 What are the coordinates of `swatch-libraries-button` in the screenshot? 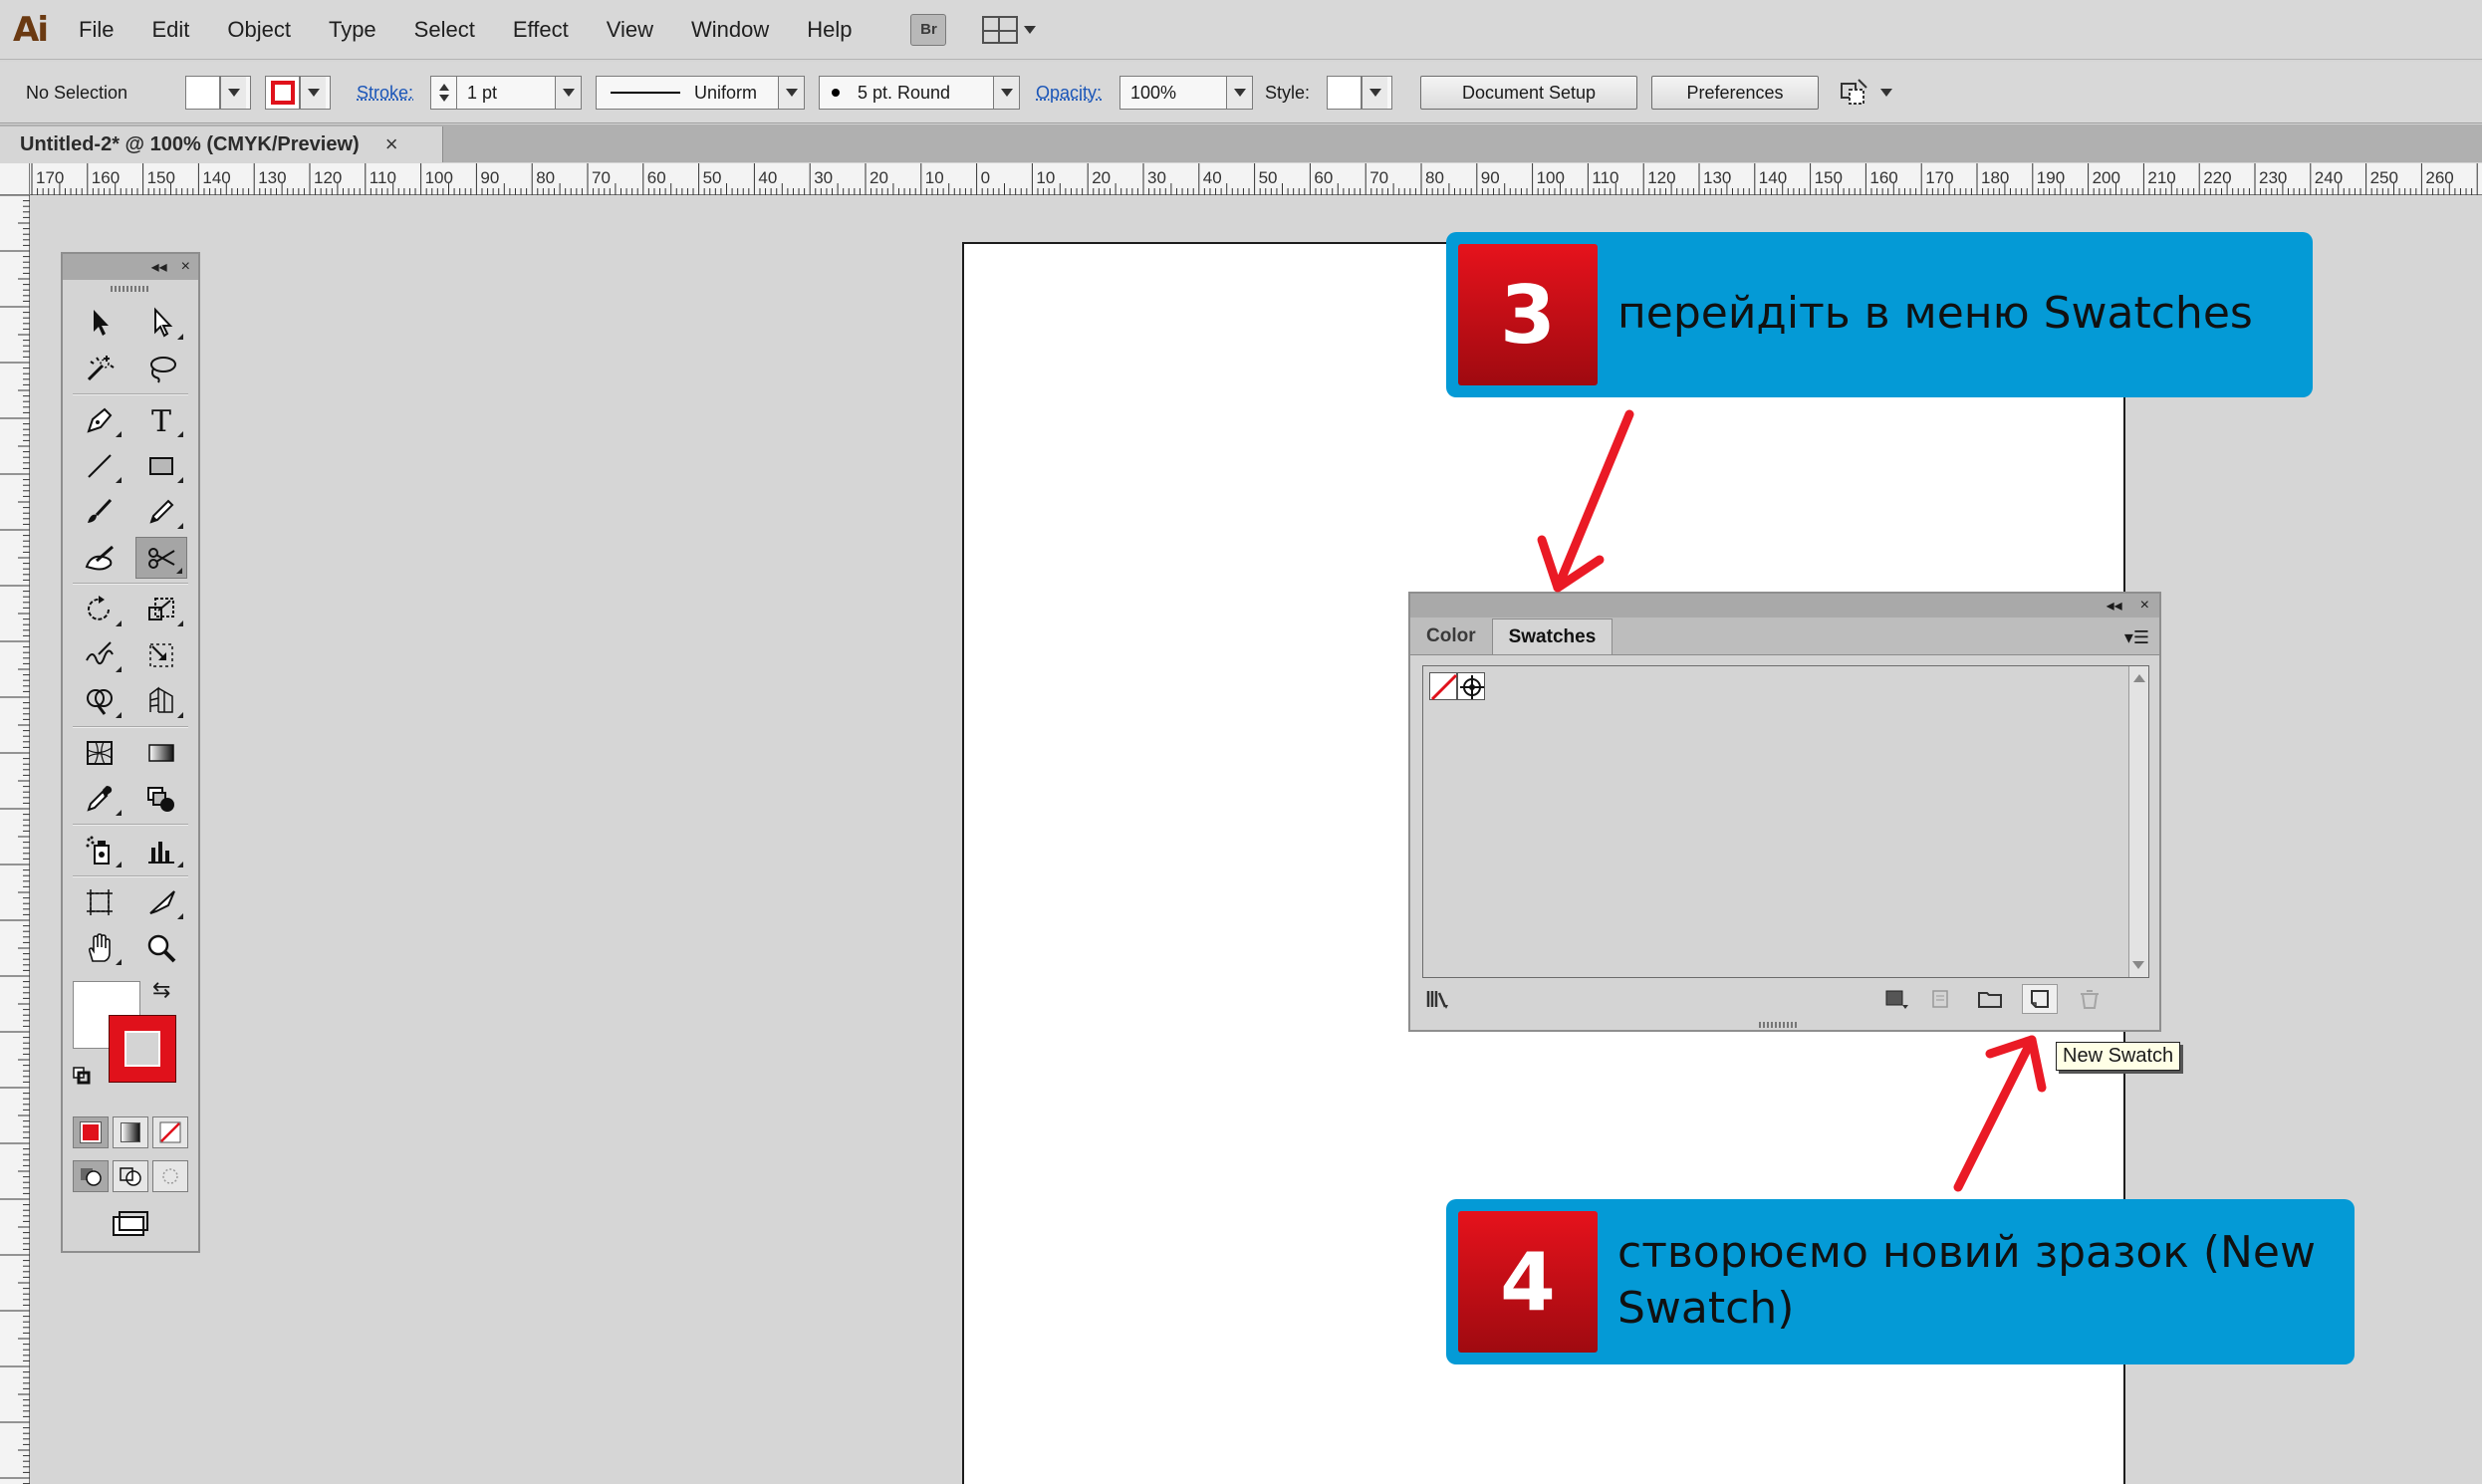 It's located at (1438, 999).